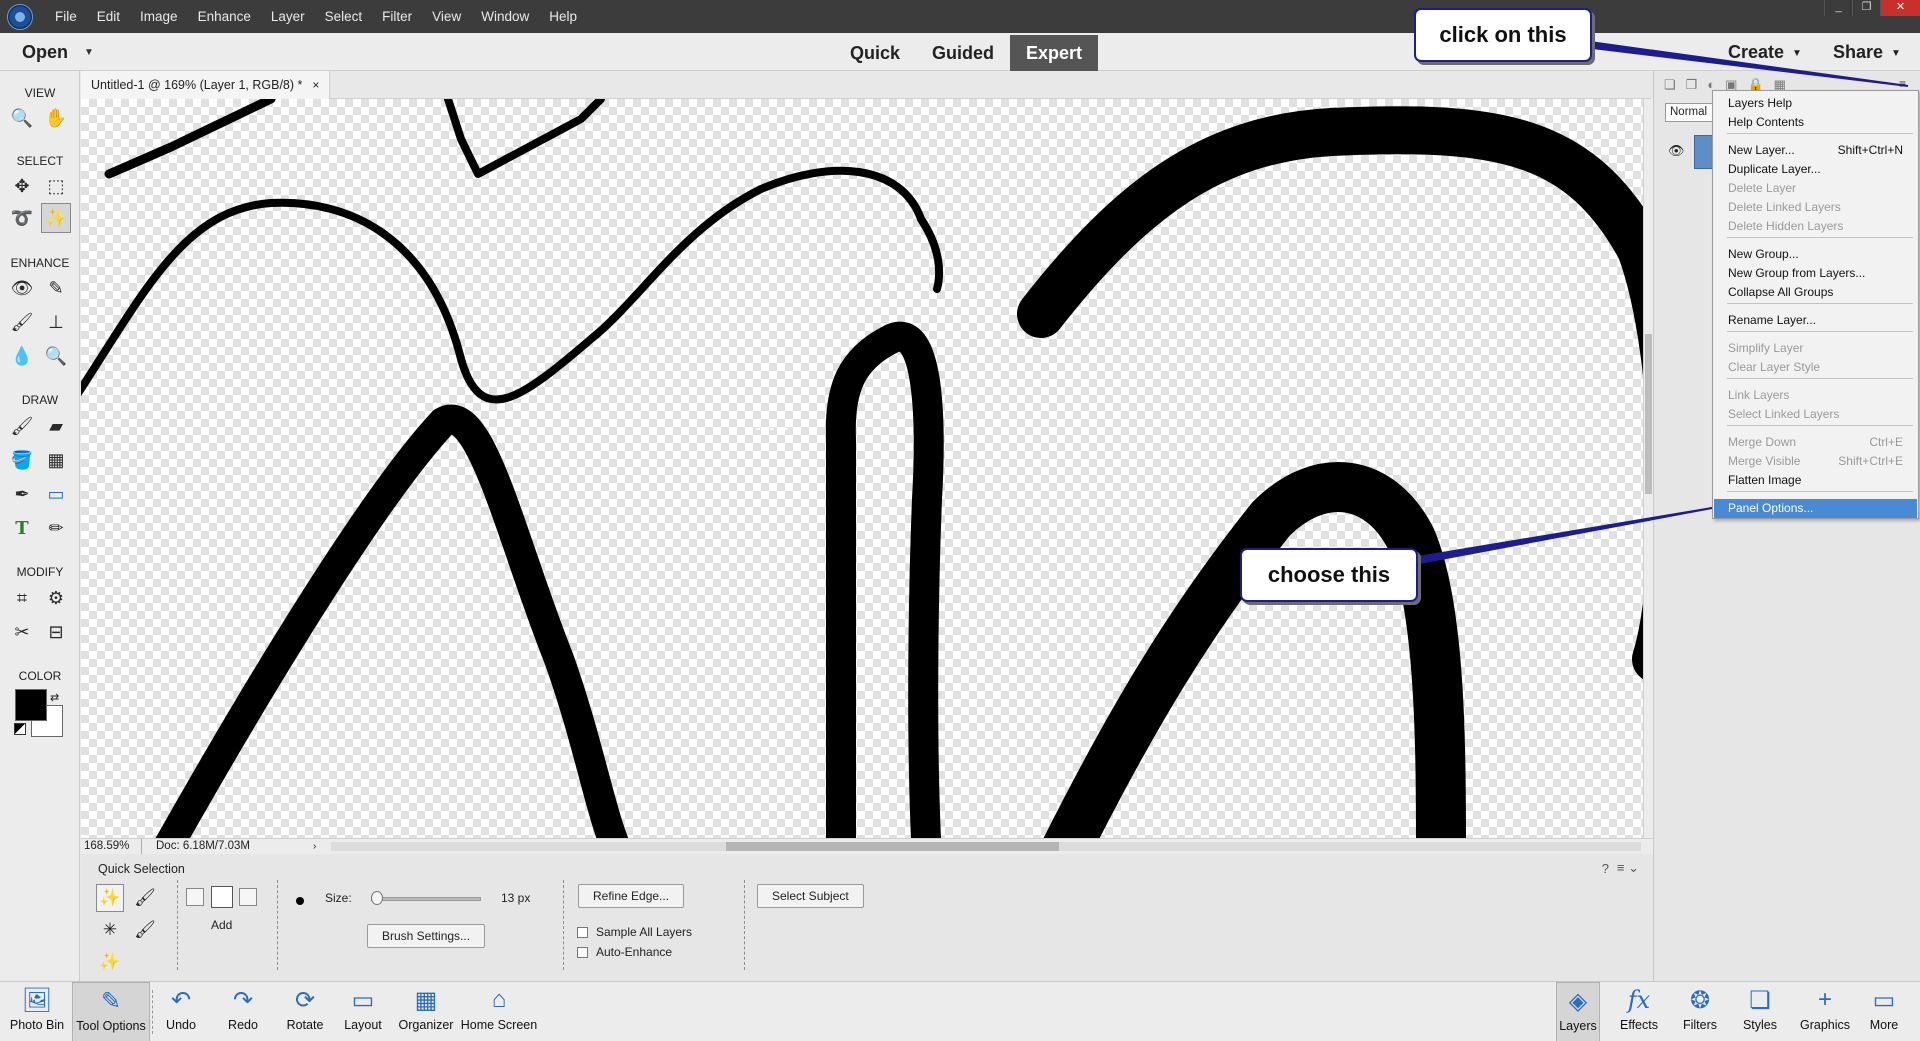 The width and height of the screenshot is (1920, 1041). What do you see at coordinates (634, 932) in the screenshot?
I see `sample-all-layers-checkbox: Sample All Layers` at bounding box center [634, 932].